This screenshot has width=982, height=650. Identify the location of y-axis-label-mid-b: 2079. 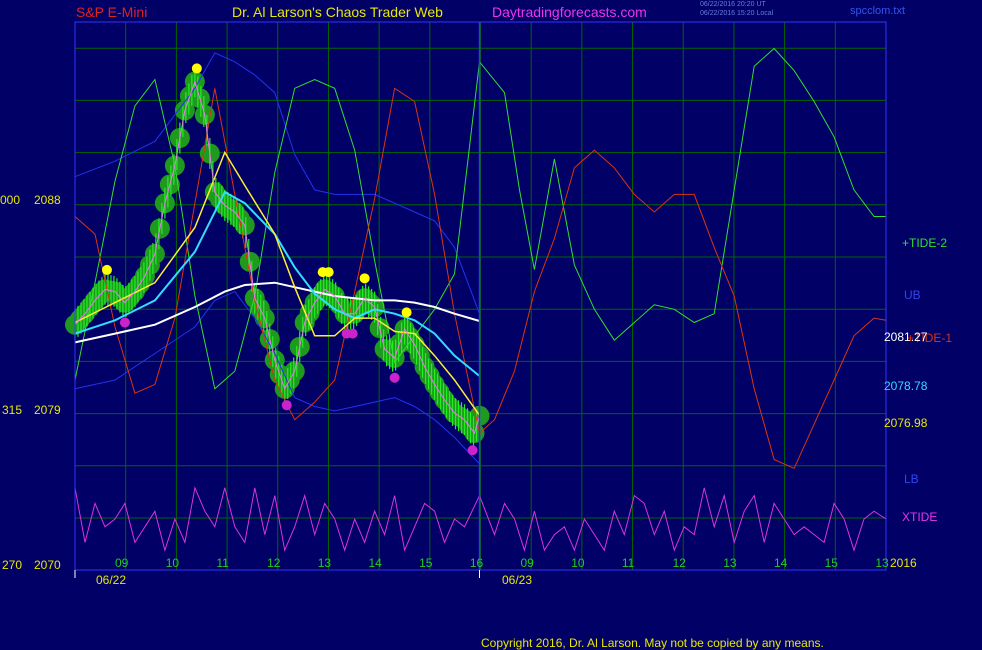
(47, 410).